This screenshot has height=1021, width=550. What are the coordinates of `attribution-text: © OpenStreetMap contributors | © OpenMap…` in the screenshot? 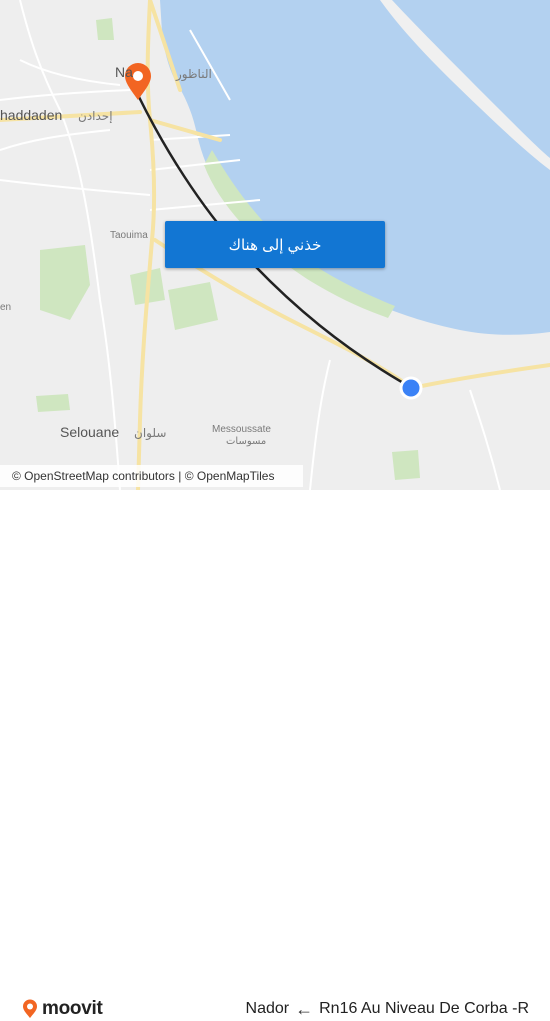 It's located at (143, 476).